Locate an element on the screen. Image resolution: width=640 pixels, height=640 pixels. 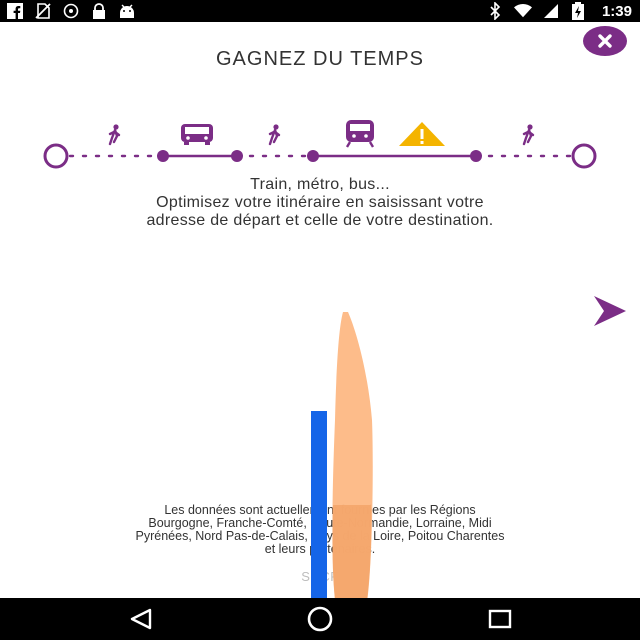
end-point is located at coordinates (584, 156).